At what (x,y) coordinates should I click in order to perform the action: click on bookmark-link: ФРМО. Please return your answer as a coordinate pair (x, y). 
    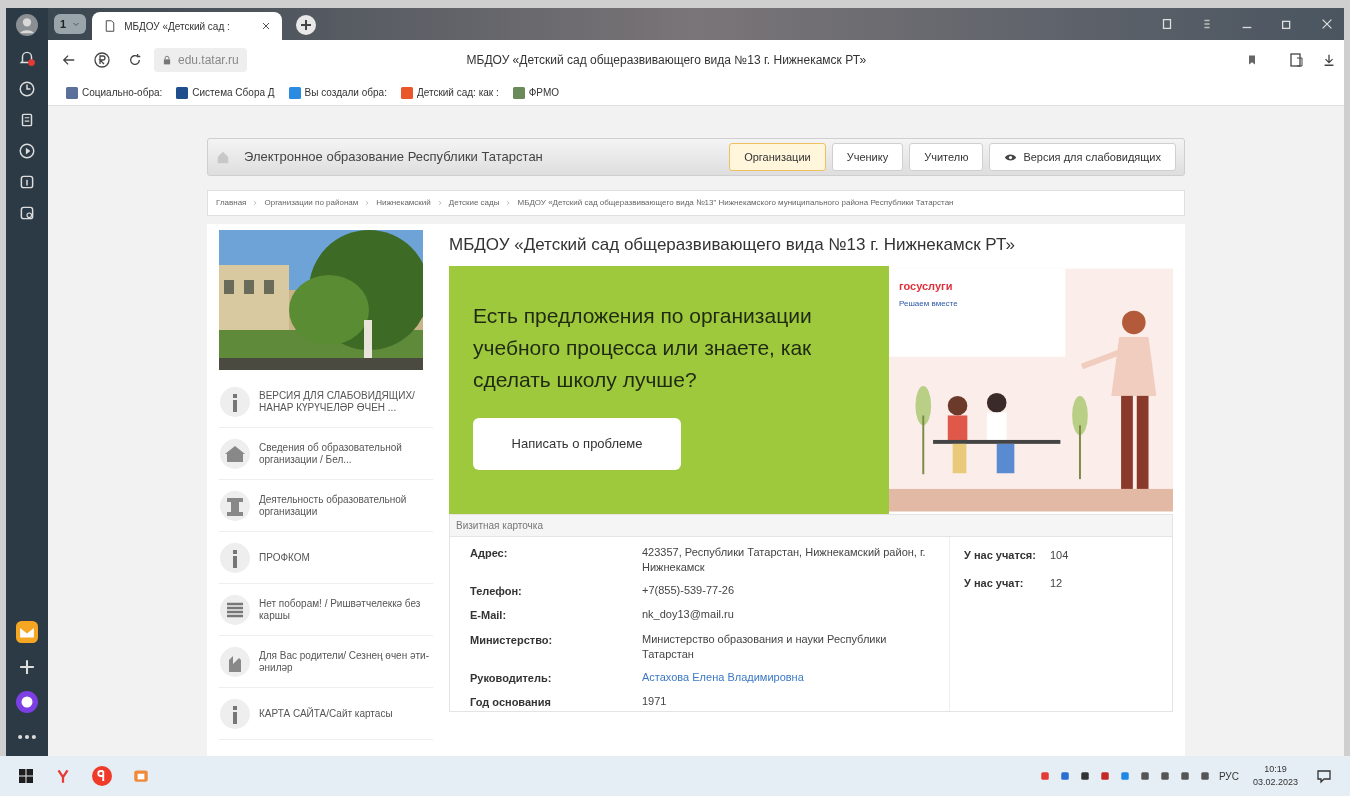
    Looking at the image, I should click on (536, 92).